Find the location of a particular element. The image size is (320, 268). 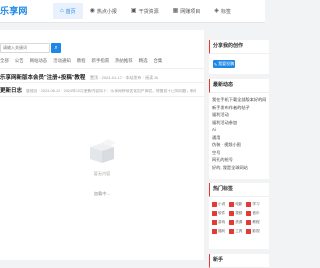

list-item: 新手发布作者的帖子 is located at coordinates (239, 108).